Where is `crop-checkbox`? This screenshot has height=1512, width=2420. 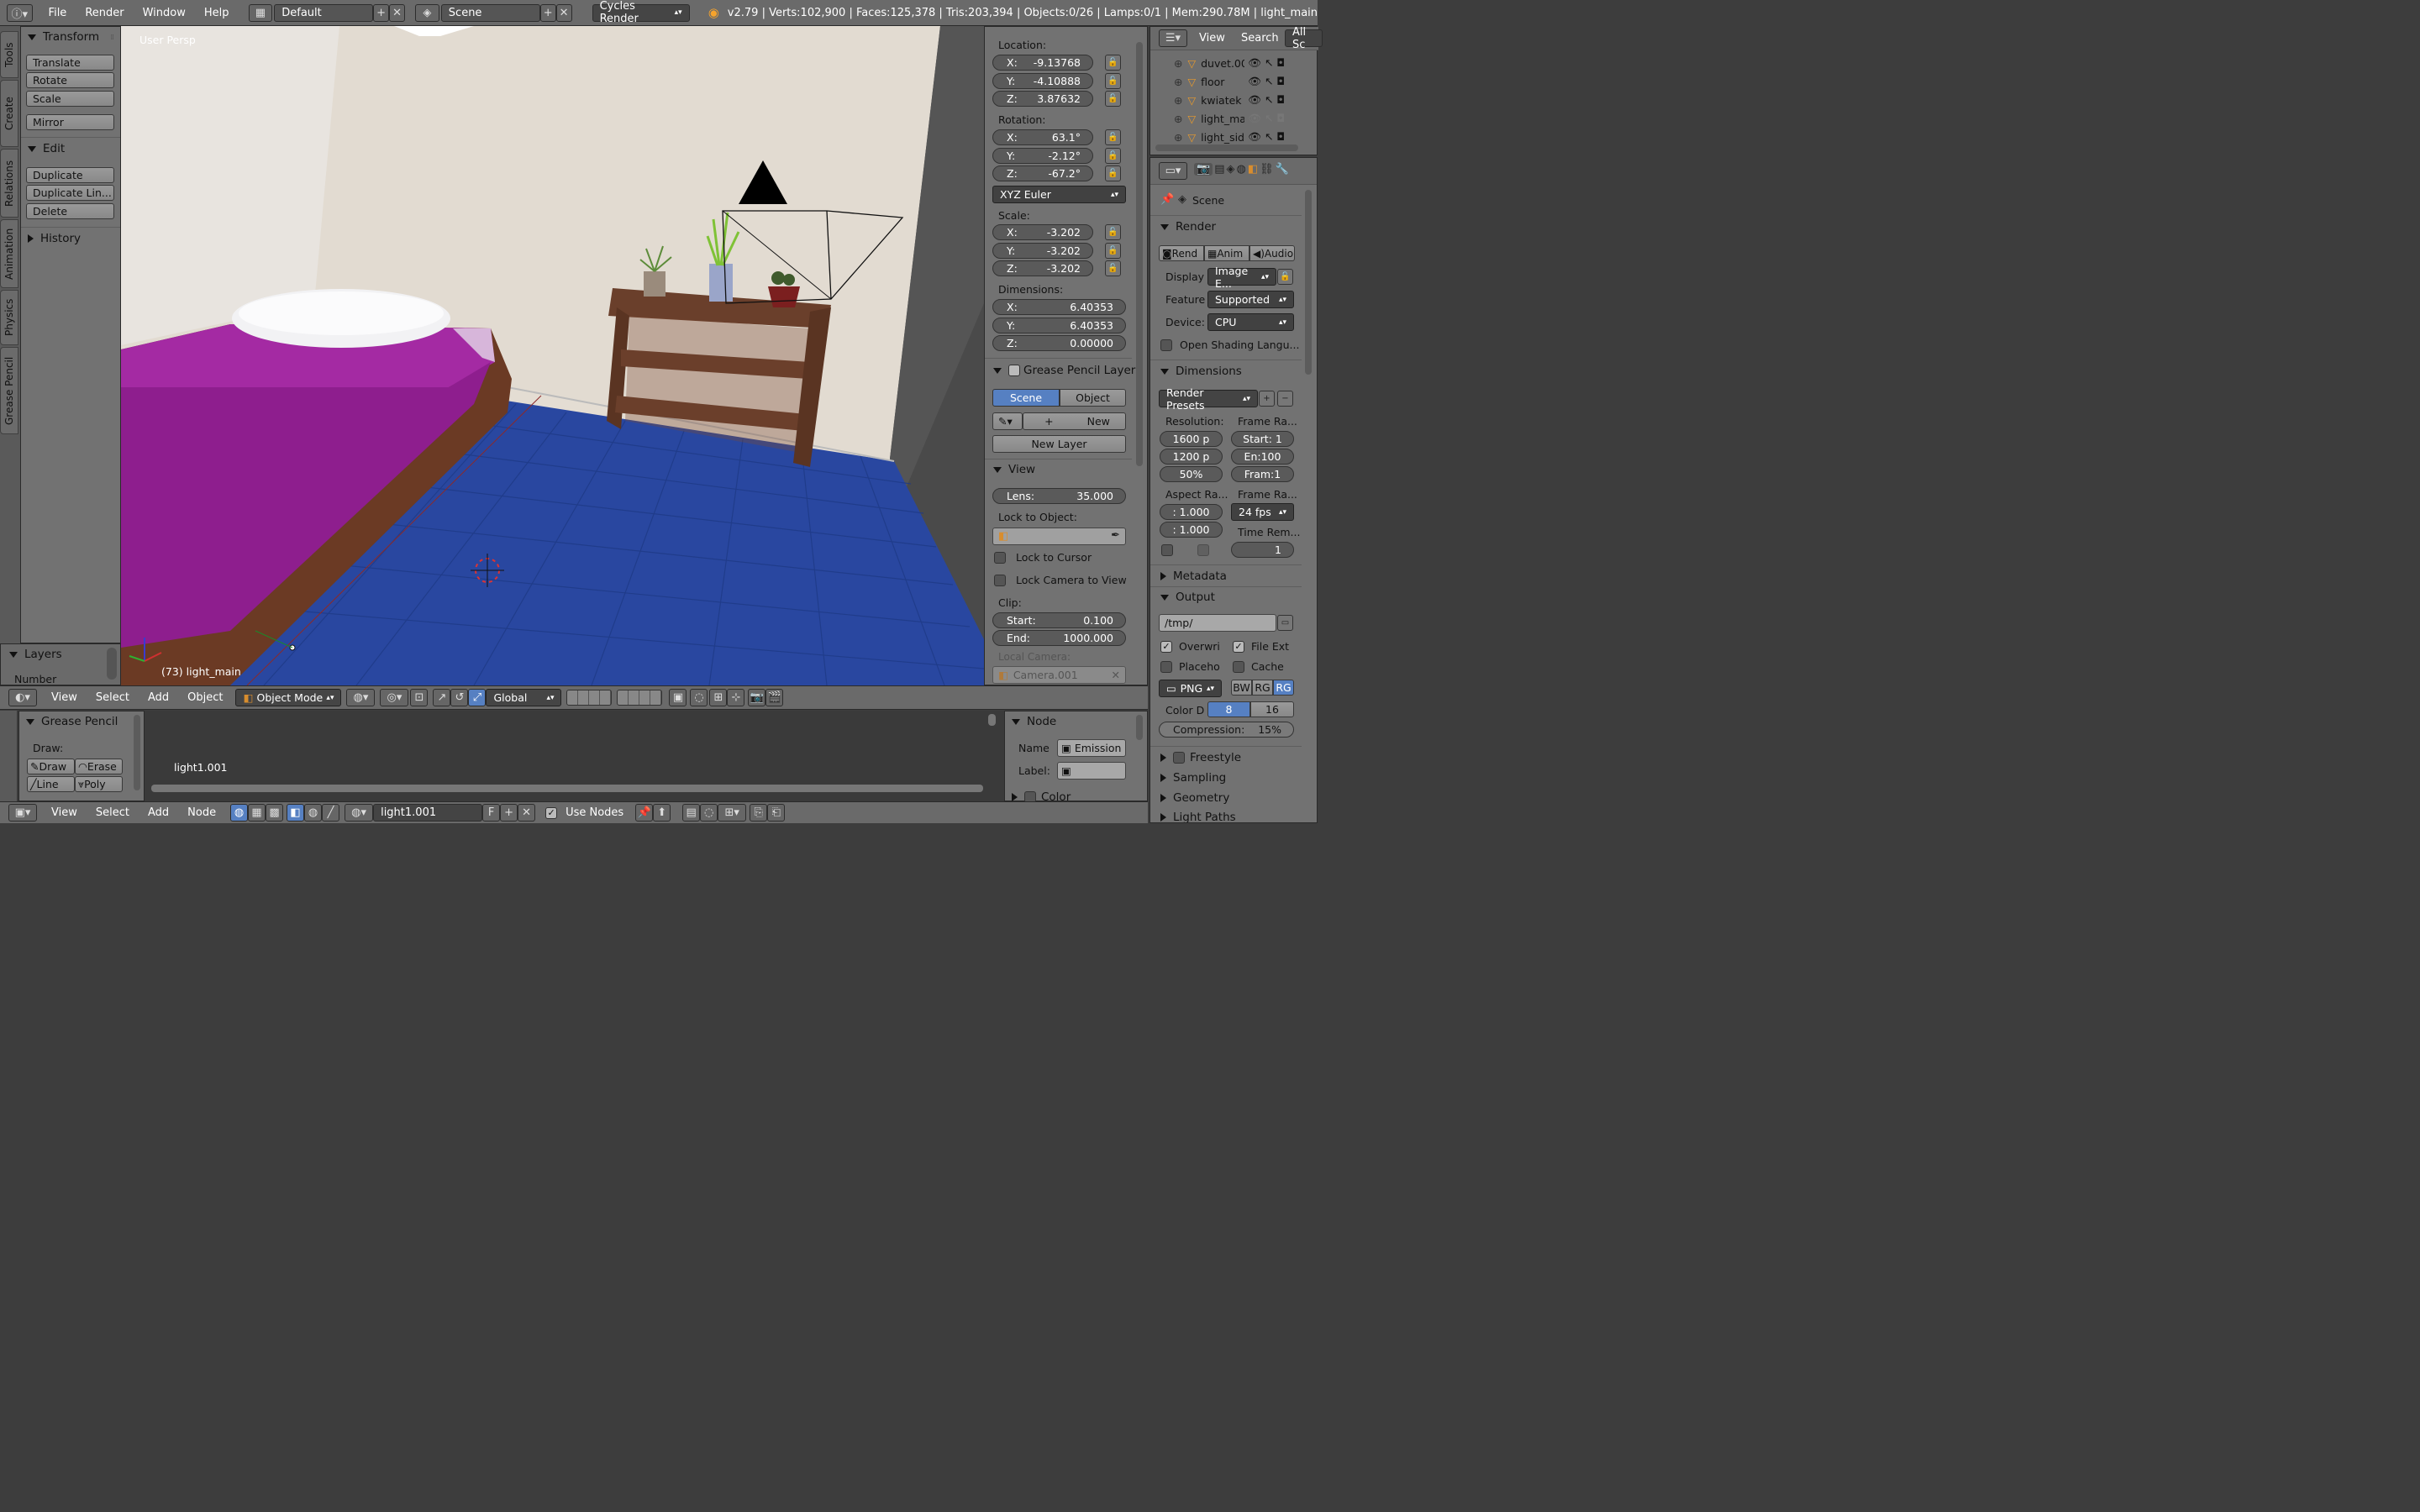 crop-checkbox is located at coordinates (1203, 550).